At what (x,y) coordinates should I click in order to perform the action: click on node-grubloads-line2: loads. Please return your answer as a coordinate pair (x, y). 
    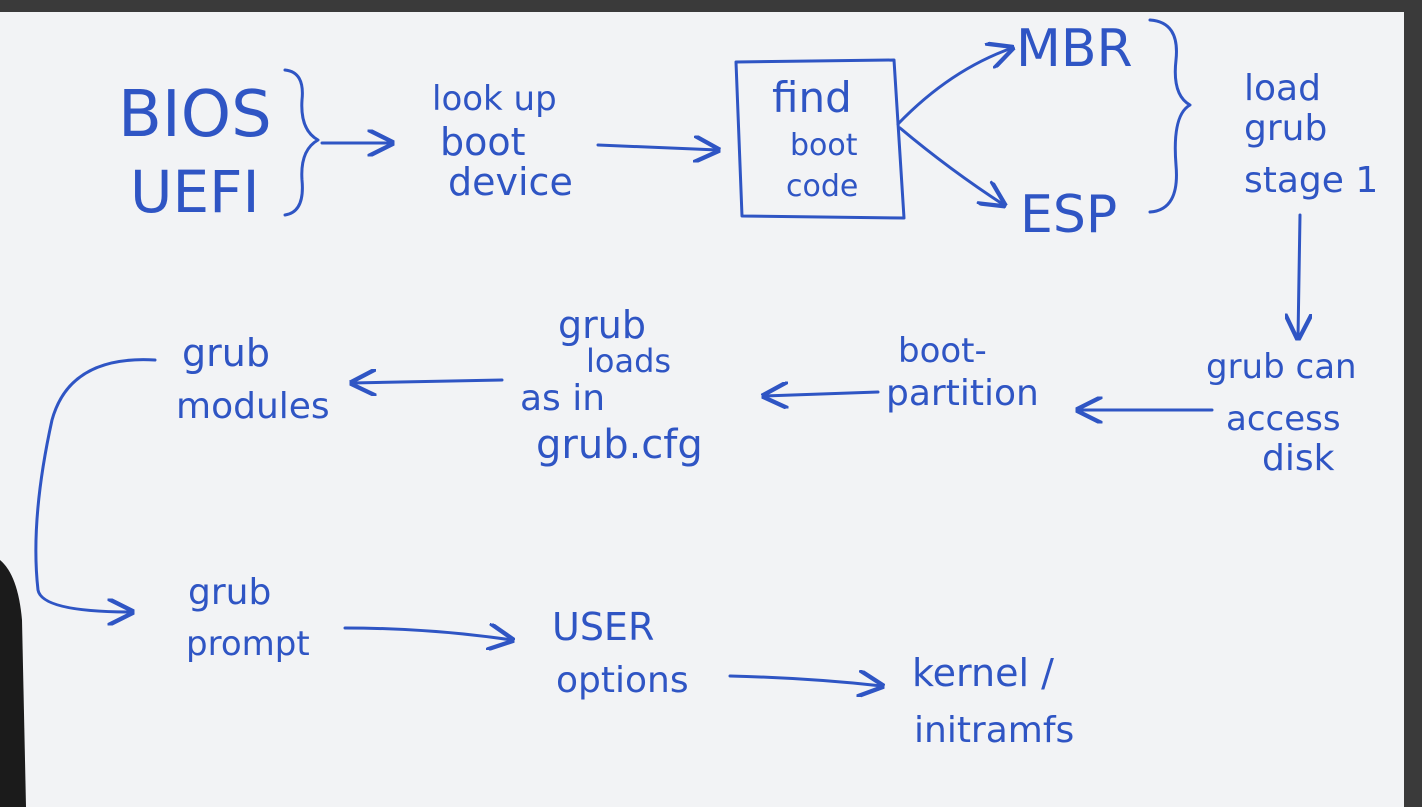
    Looking at the image, I should click on (628, 361).